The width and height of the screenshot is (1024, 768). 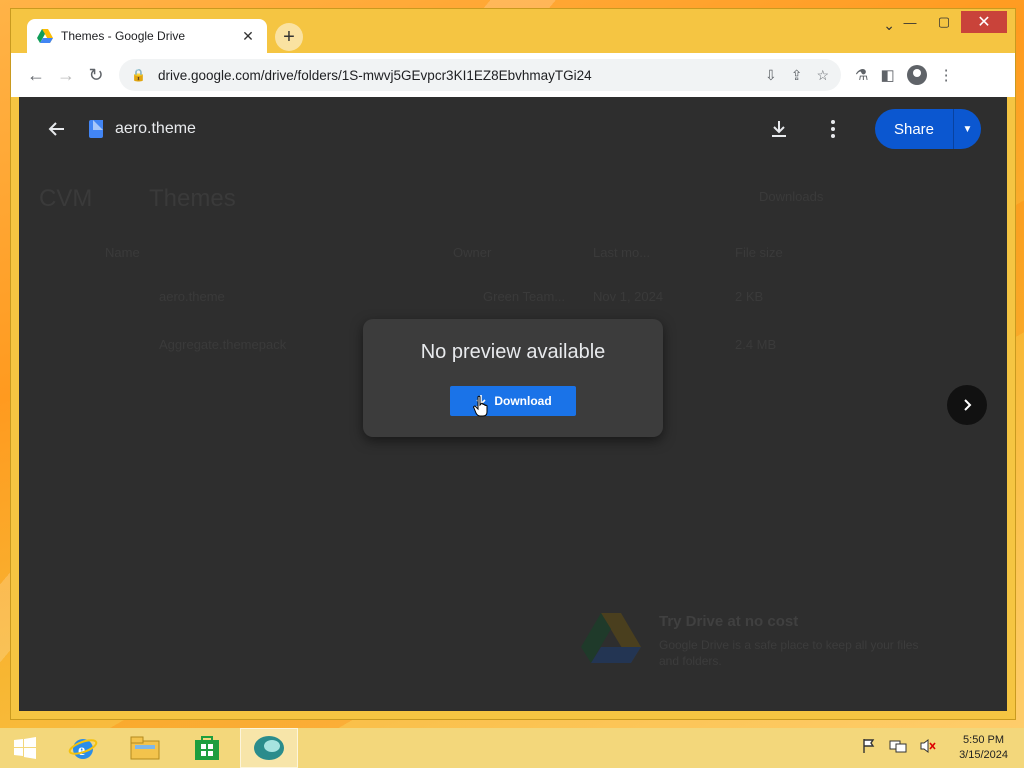 I want to click on column-owner: Owner, so click(x=472, y=252).